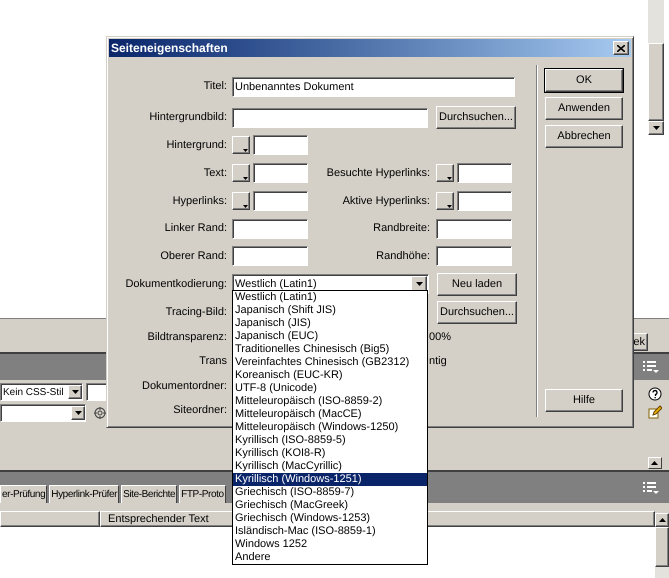  I want to click on tab: Site-Berichte, so click(149, 494).